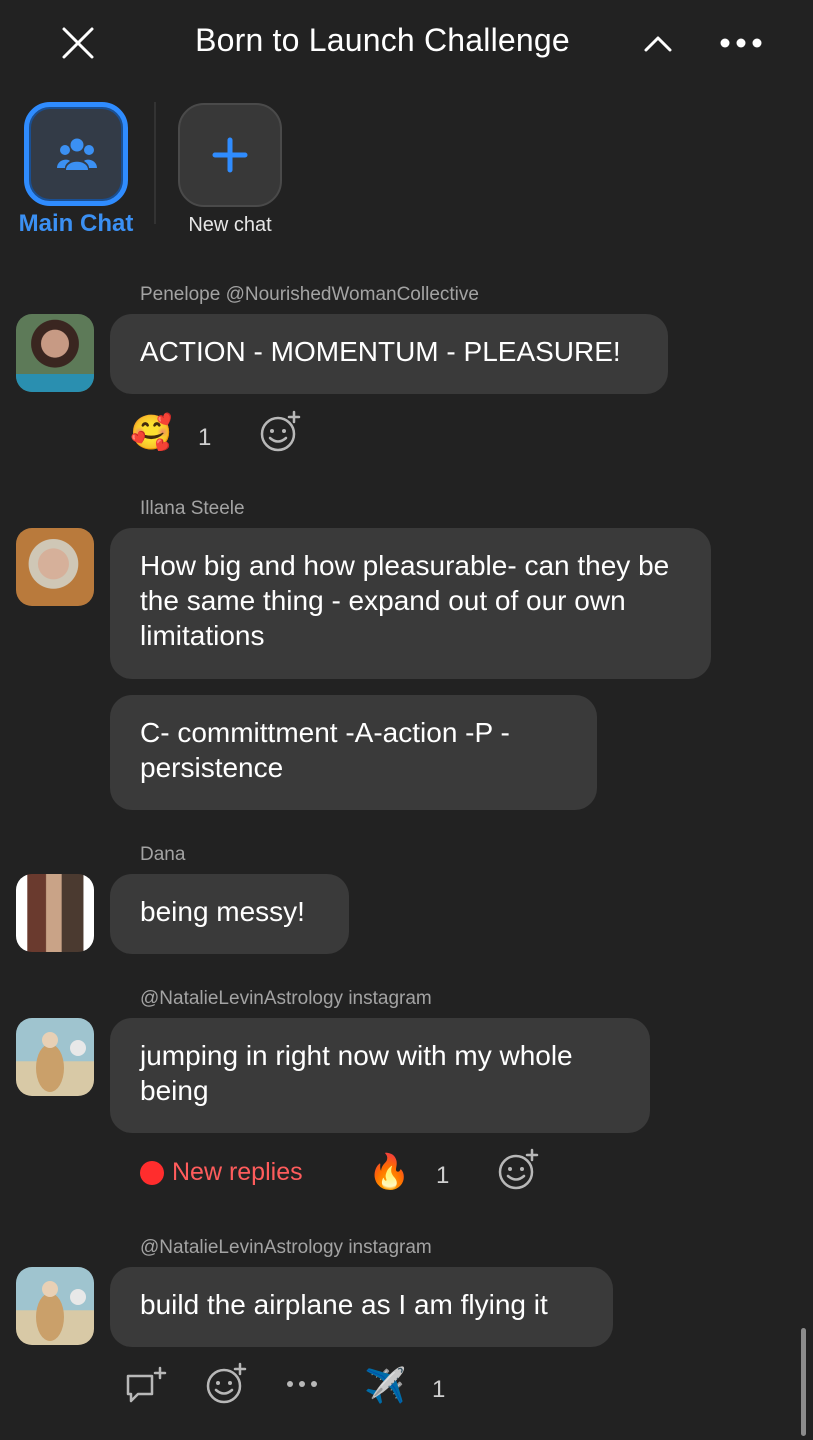 The width and height of the screenshot is (813, 1440). Describe the element at coordinates (658, 43) in the screenshot. I see `chevron-up-icon` at that location.